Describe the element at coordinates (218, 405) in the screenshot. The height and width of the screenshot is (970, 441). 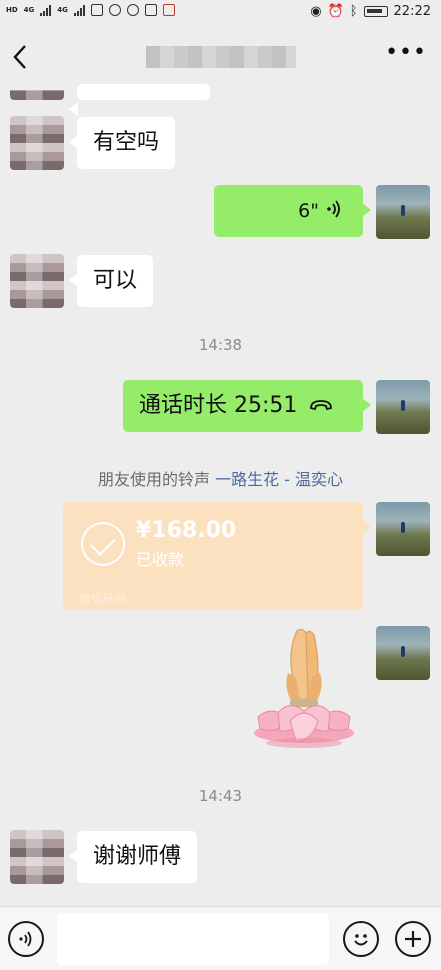
I see `call-duration-text: 通话时长 25:51` at that location.